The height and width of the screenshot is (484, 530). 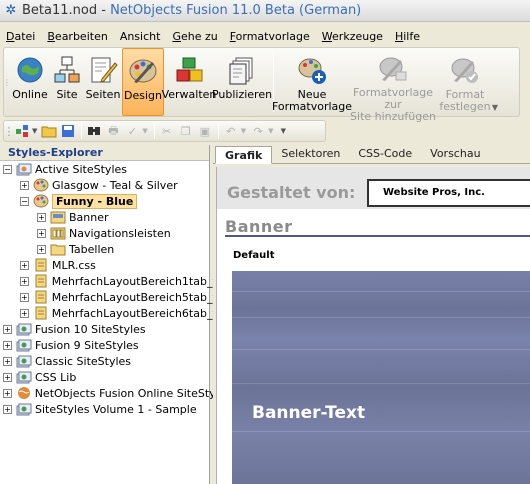 I want to click on tree-item-csslib: + CSS Lib, so click(x=104, y=377).